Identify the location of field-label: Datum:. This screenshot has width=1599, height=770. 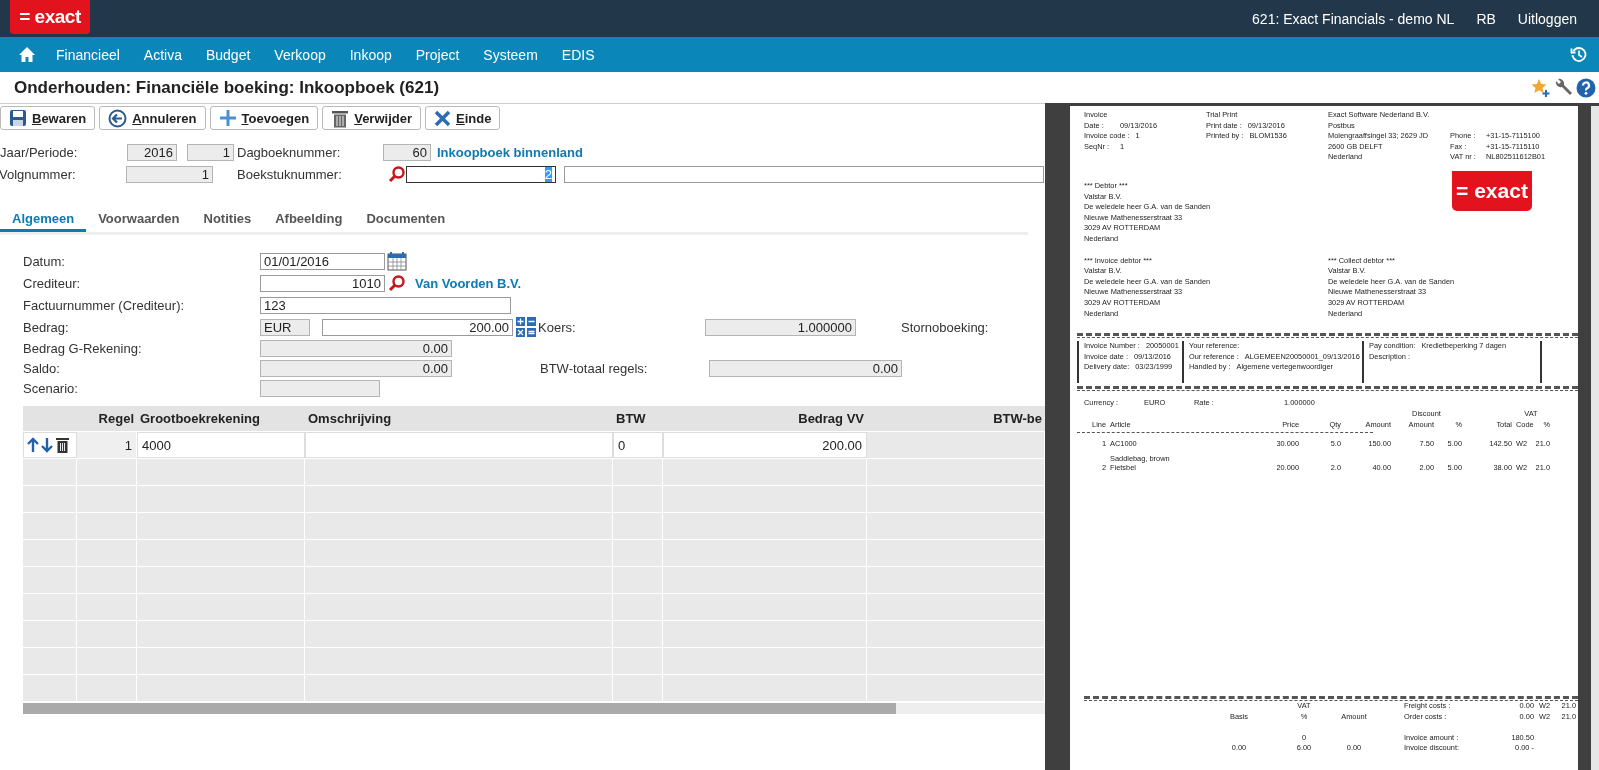
(44, 261).